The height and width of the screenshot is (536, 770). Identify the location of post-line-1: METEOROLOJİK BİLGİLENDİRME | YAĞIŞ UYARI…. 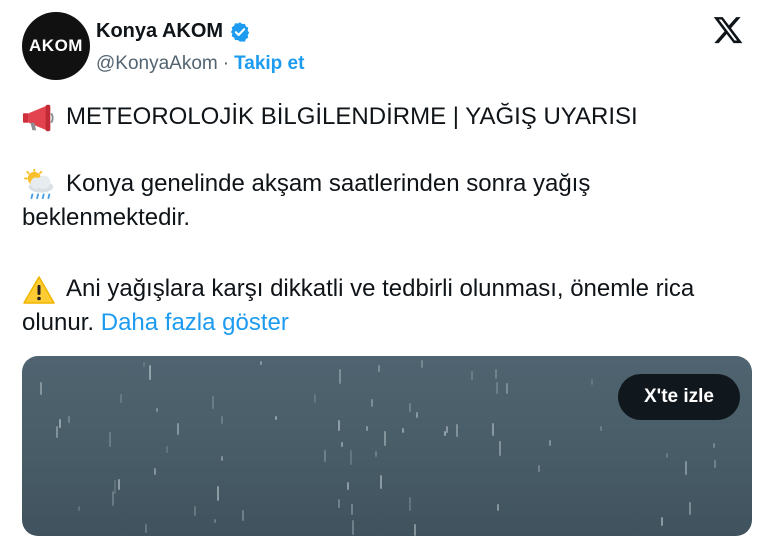
(386, 117).